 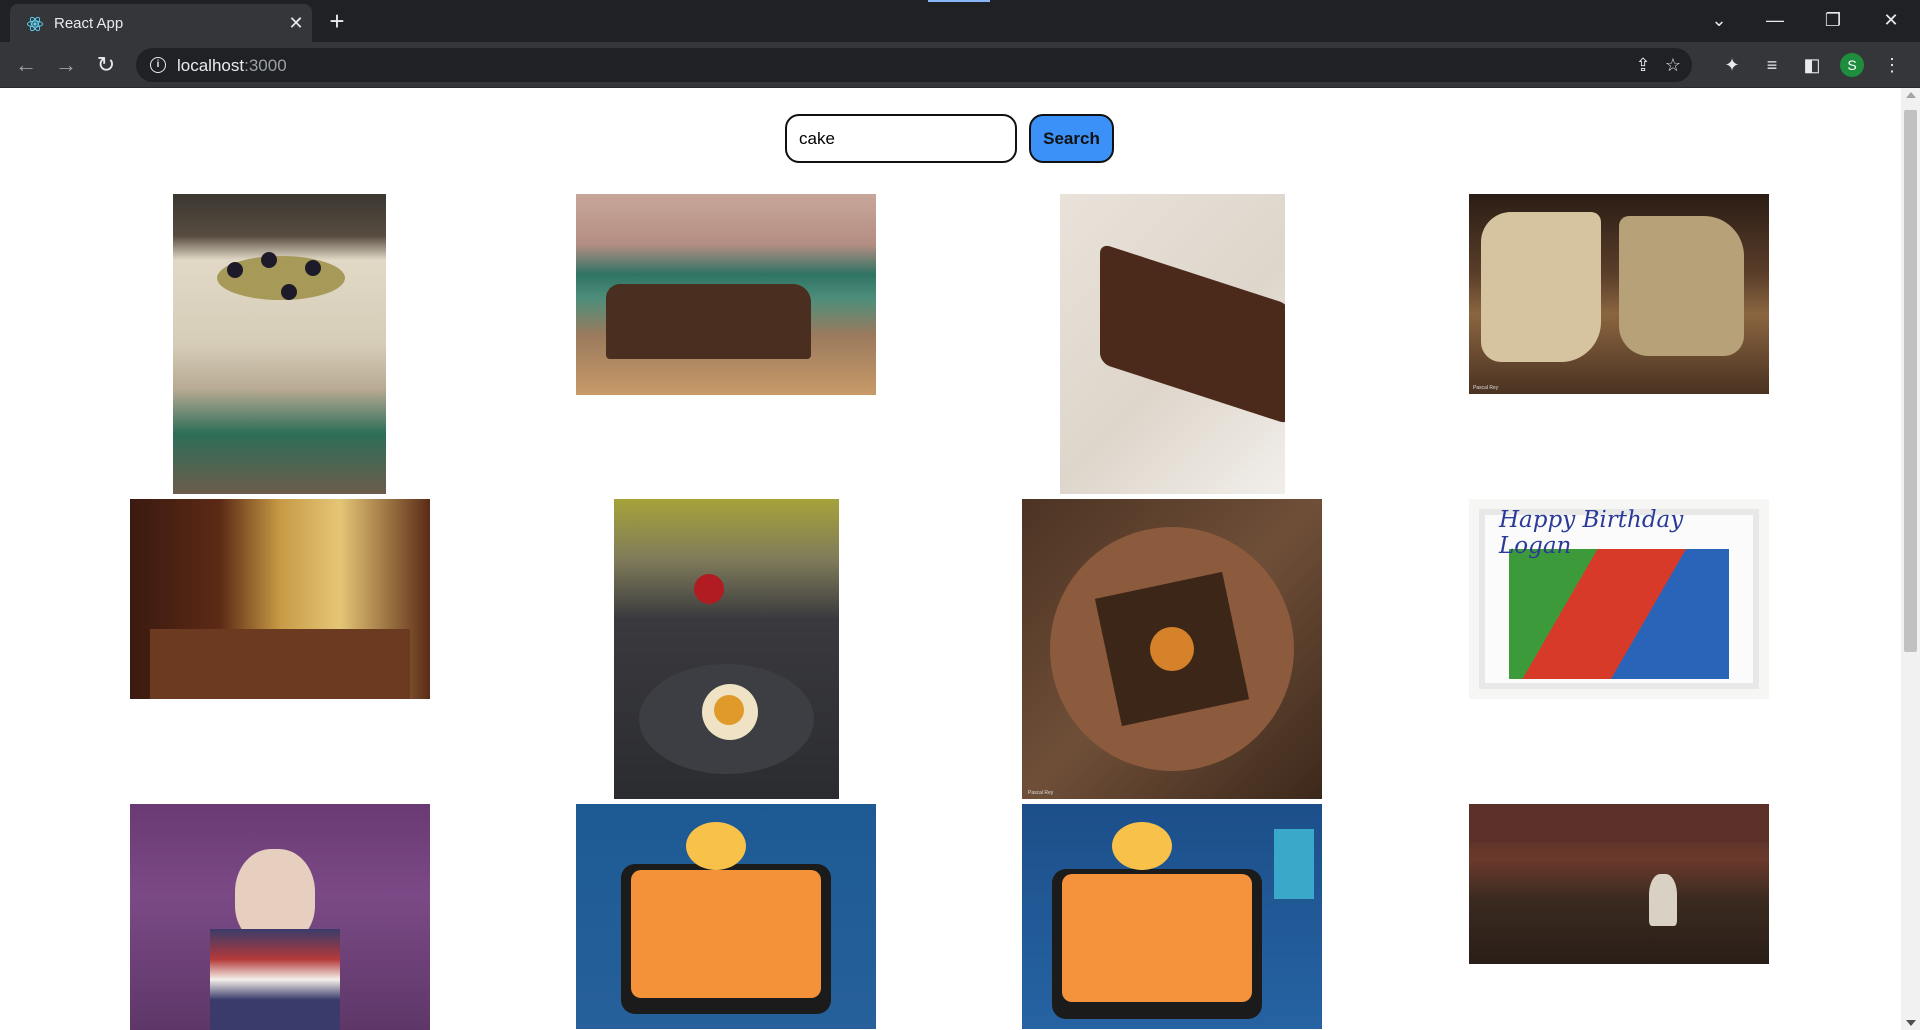 I want to click on new-tab-button: +, so click(x=337, y=21).